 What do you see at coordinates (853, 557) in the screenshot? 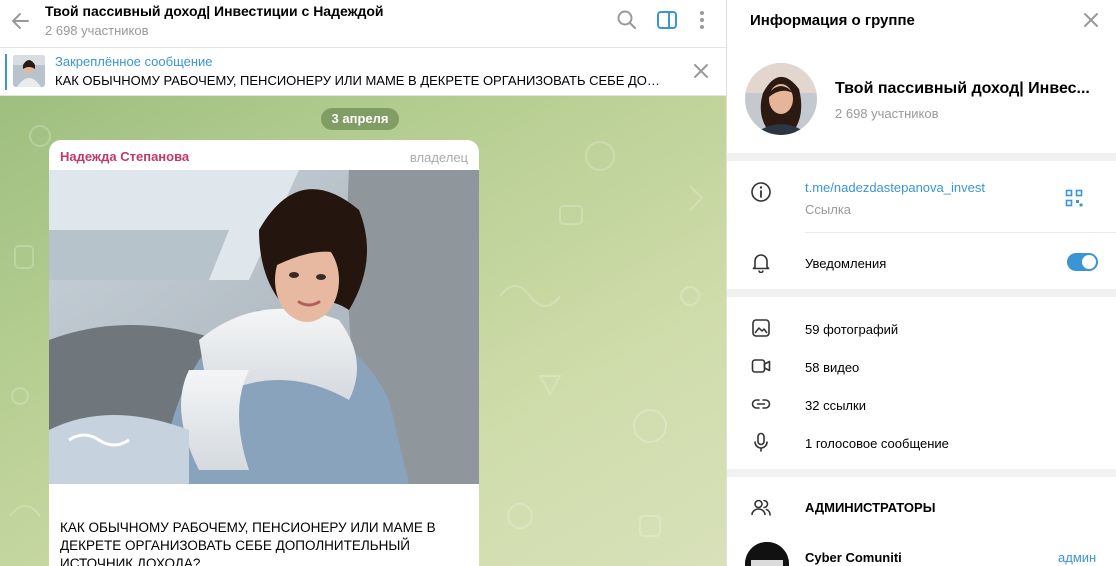
I see `admin-name: Cyber Comuniti` at bounding box center [853, 557].